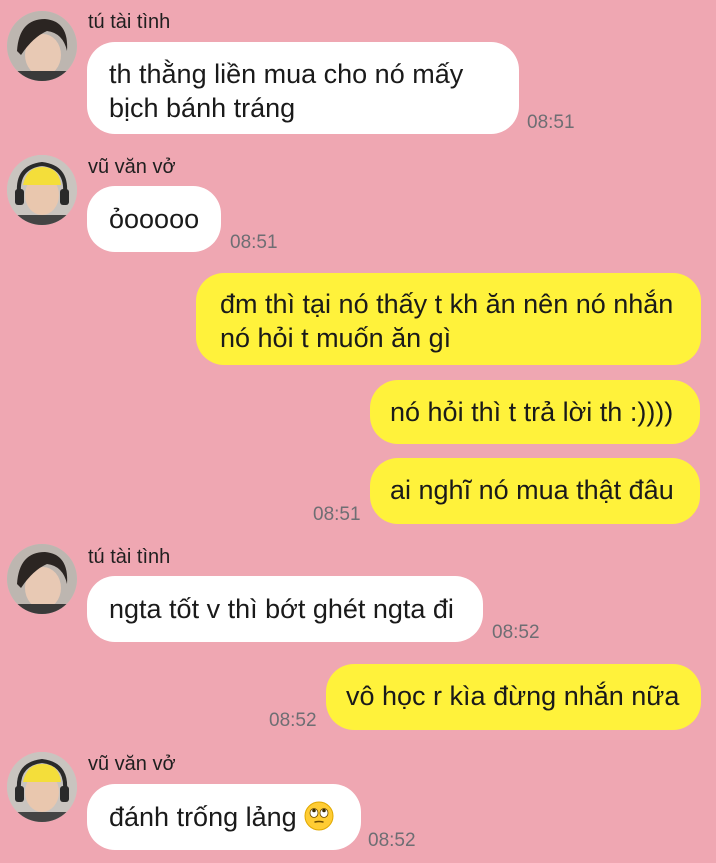  I want to click on message-bubble-incoming: đánh trống lảng, so click(224, 817).